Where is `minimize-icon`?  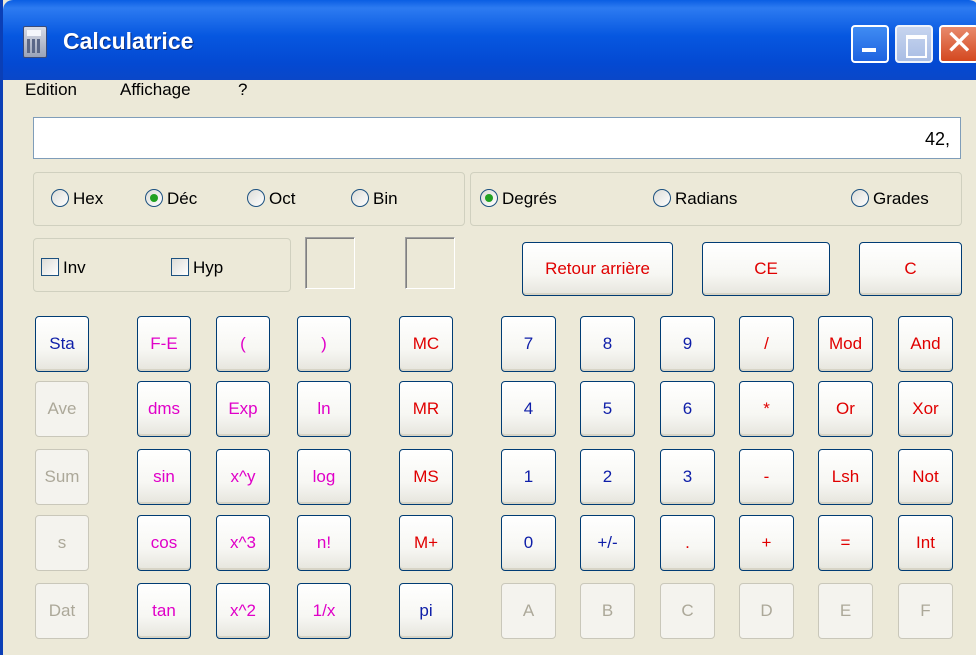 minimize-icon is located at coordinates (869, 50).